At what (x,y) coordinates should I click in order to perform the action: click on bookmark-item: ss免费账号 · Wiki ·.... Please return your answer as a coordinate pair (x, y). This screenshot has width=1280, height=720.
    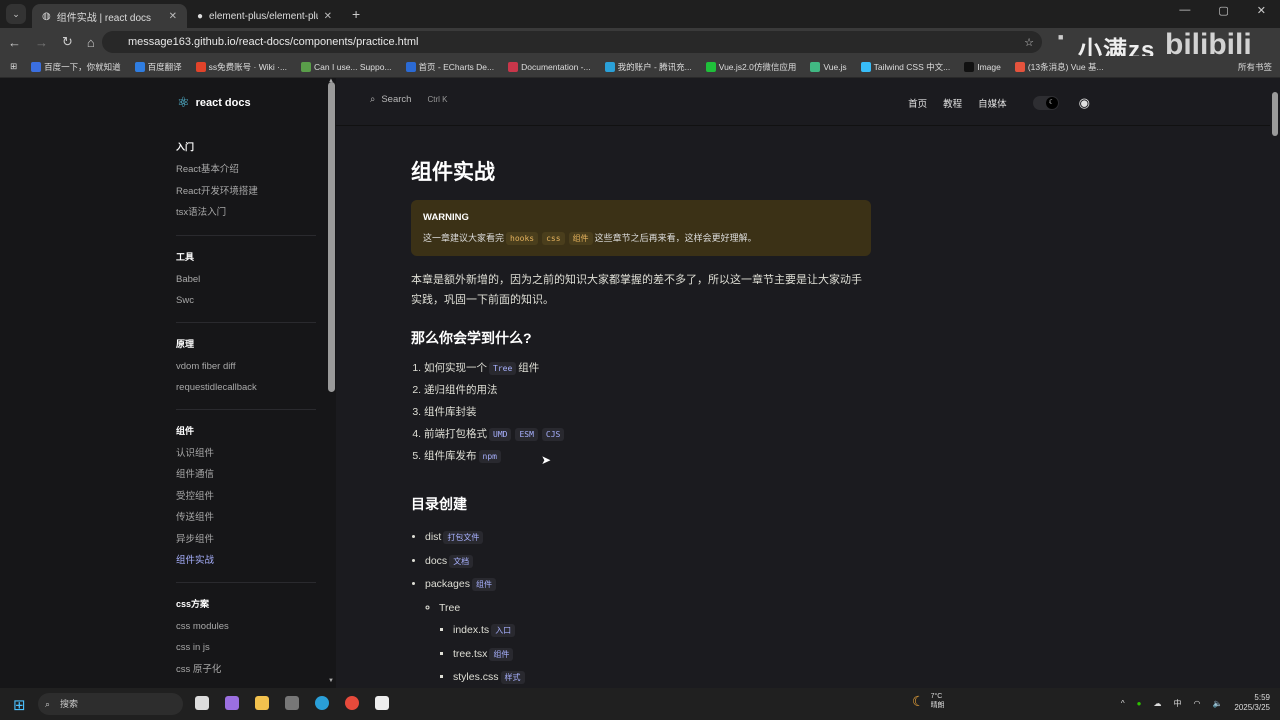
    Looking at the image, I should click on (241, 67).